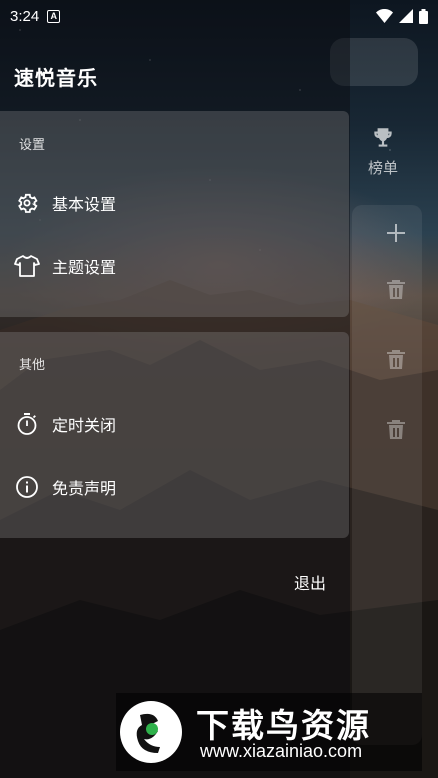 Image resolution: width=438 pixels, height=778 pixels. What do you see at coordinates (384, 16) in the screenshot?
I see `wifi-icon` at bounding box center [384, 16].